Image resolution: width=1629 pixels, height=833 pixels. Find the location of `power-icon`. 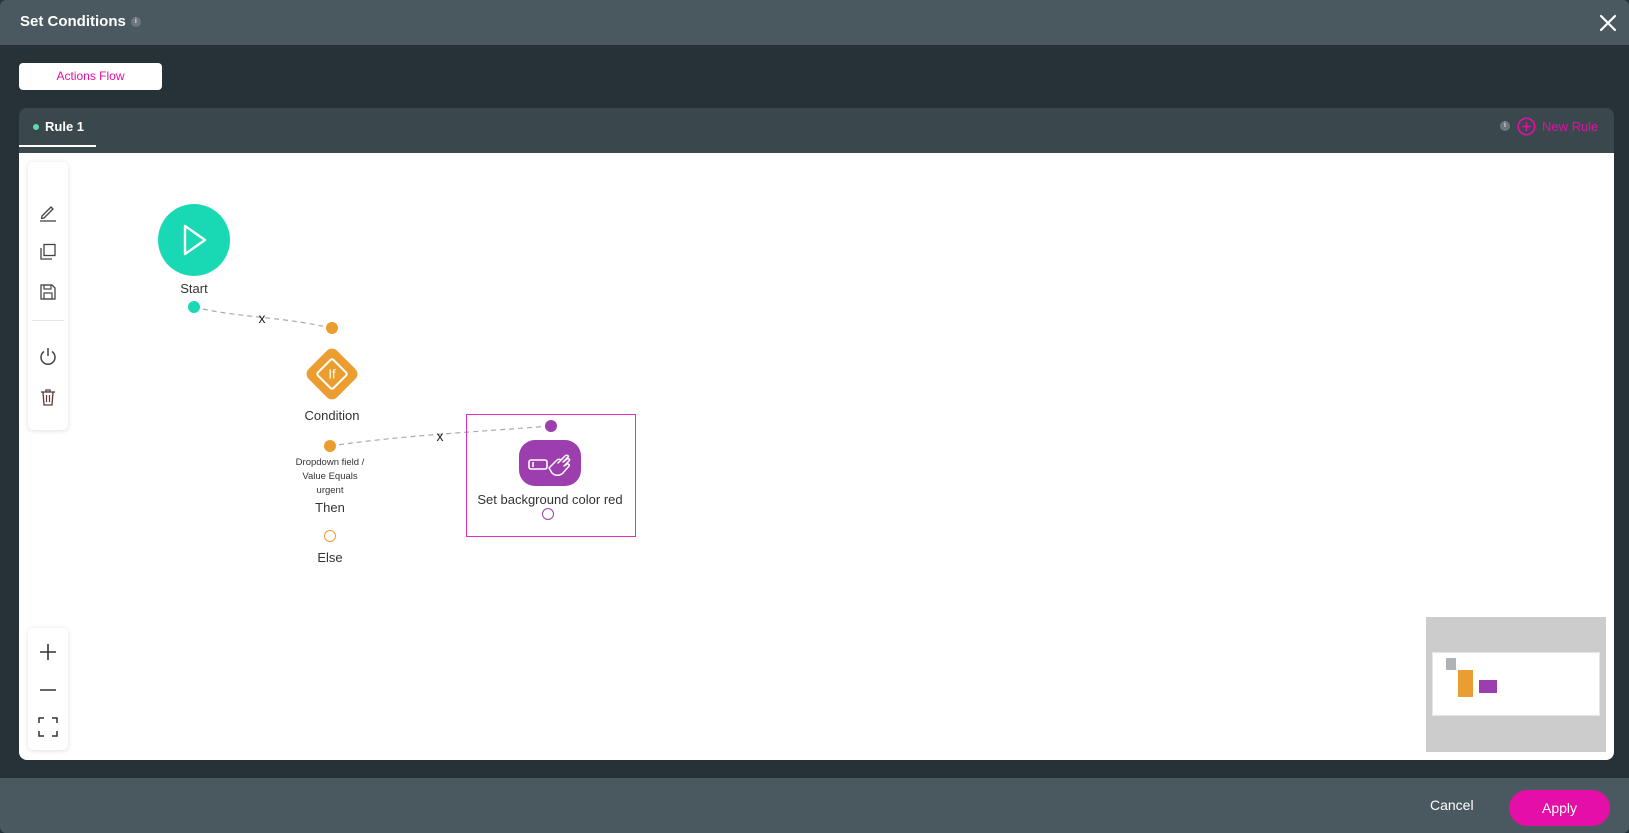

power-icon is located at coordinates (48, 356).